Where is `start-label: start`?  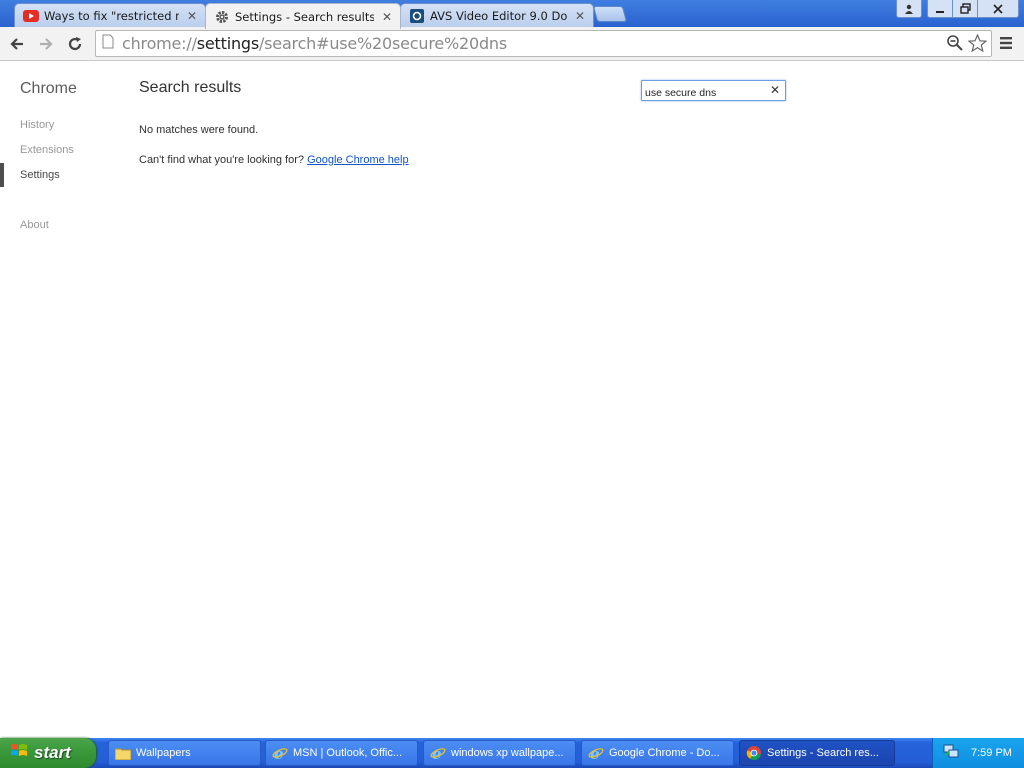 start-label: start is located at coordinates (52, 752).